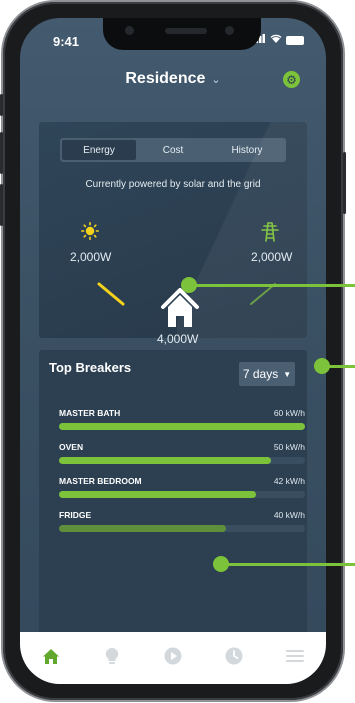 This screenshot has height=703, width=355. I want to click on bottom-tab-bar, so click(173, 658).